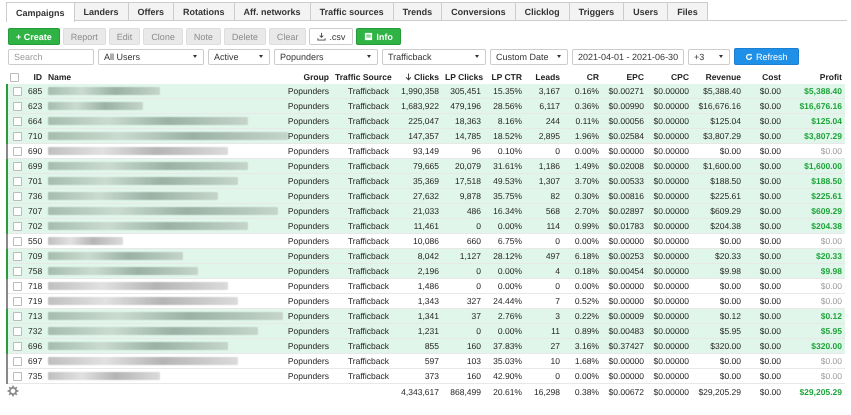 This screenshot has width=851, height=415. What do you see at coordinates (624, 271) in the screenshot?
I see `table-cell: $0.00454` at bounding box center [624, 271].